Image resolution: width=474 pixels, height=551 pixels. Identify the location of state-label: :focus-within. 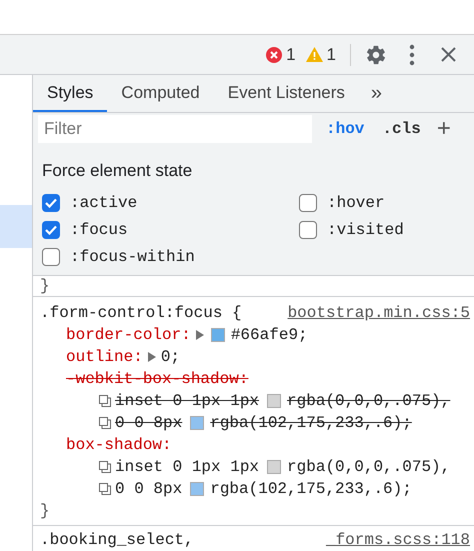
(132, 257).